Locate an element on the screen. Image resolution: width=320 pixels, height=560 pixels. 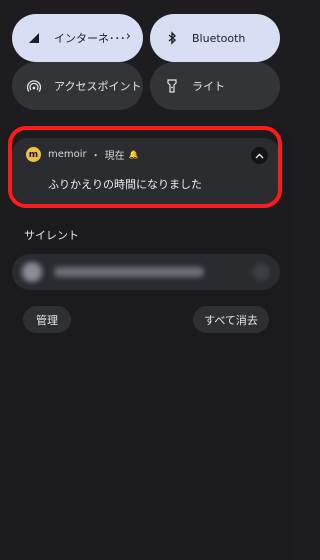
tile-bluetooth: Bluetooth is located at coordinates (215, 38).